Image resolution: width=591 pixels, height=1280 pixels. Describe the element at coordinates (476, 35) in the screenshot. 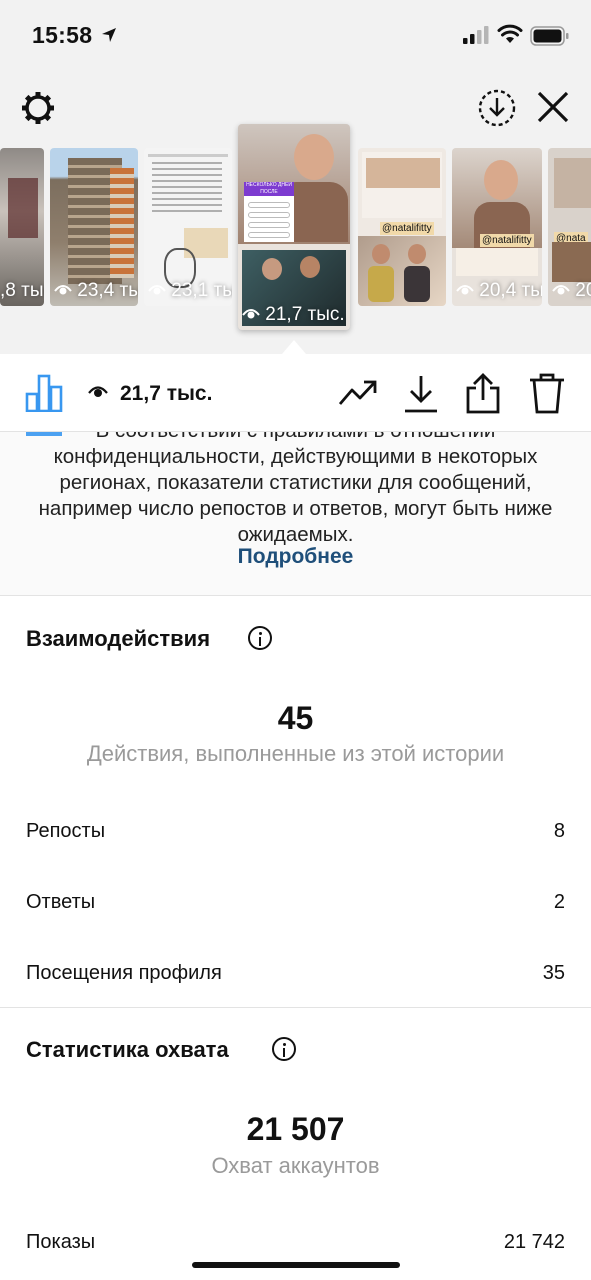

I see `cellular-signal-icon` at that location.